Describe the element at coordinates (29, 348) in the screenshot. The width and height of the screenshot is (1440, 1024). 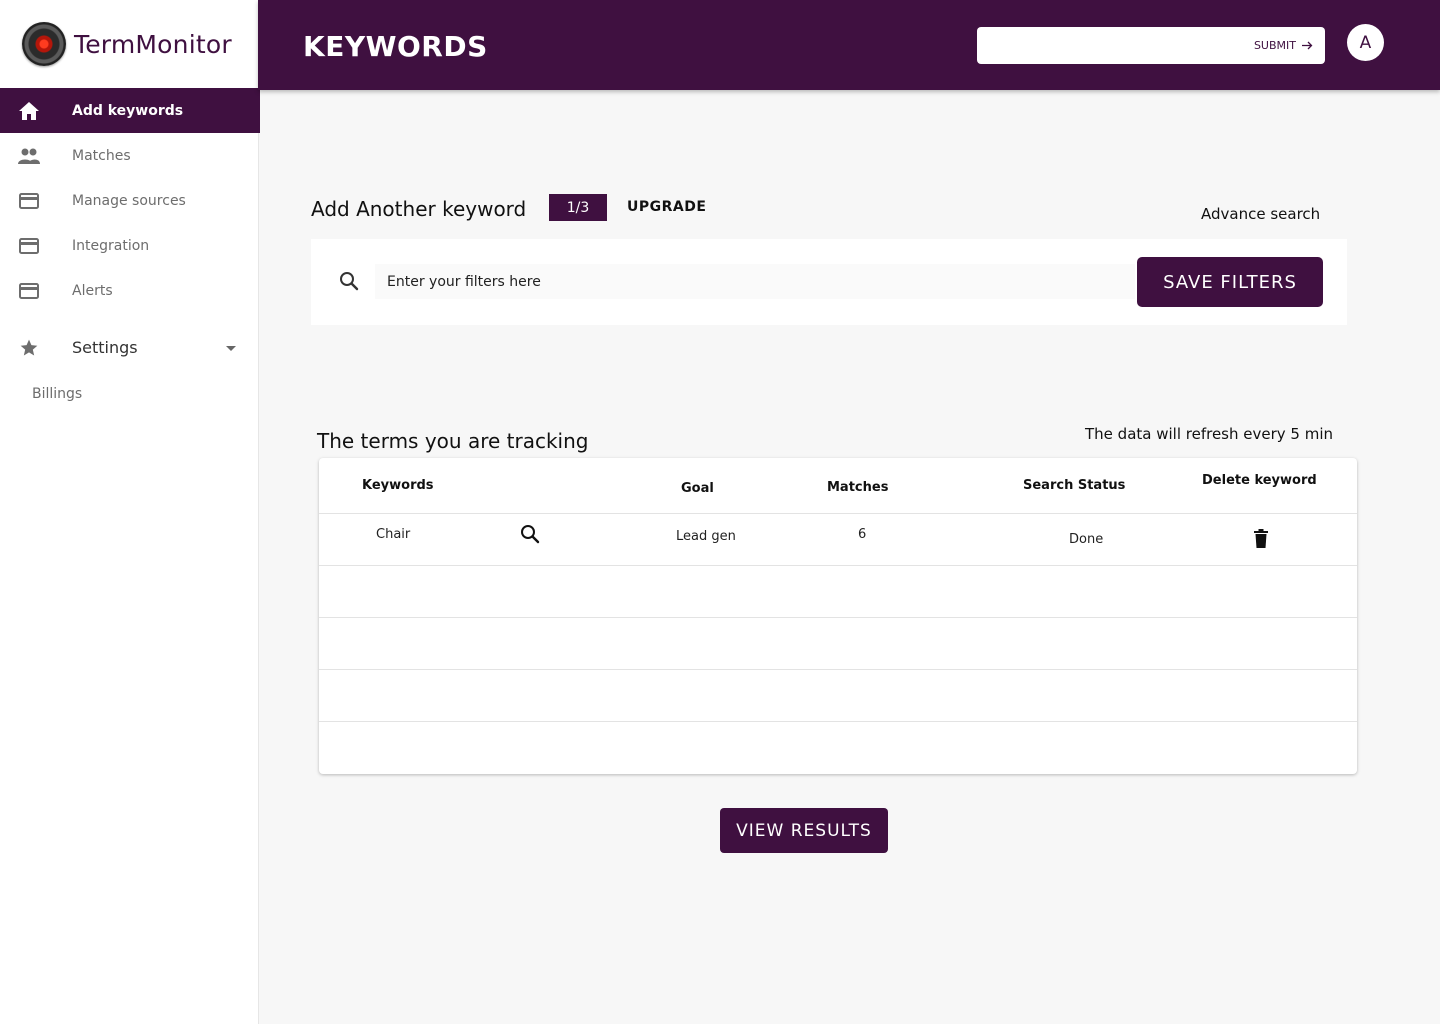
I see `star-icon` at that location.